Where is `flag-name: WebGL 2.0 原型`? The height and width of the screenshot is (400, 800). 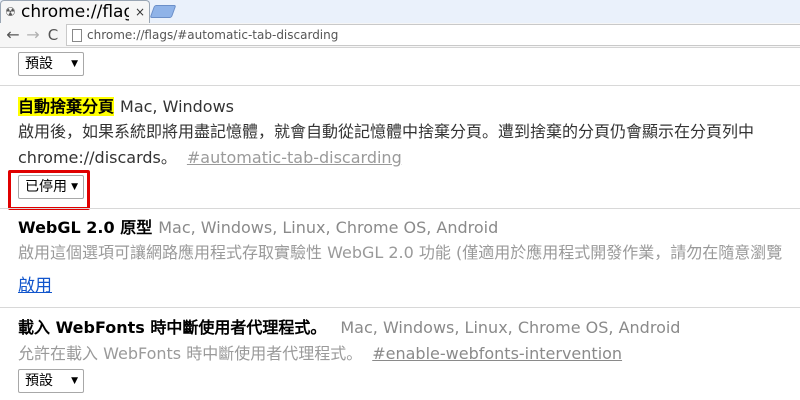 flag-name: WebGL 2.0 原型 is located at coordinates (85, 227).